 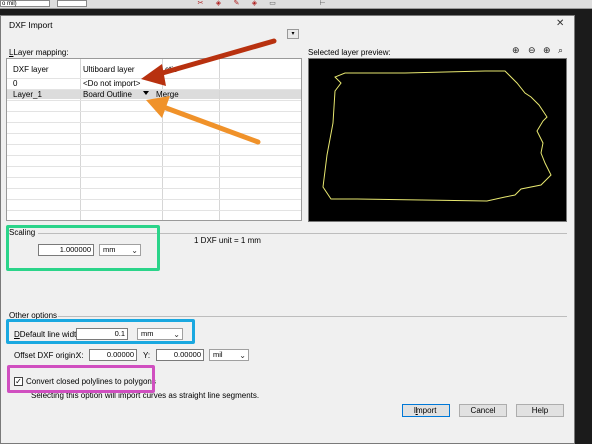 I want to click on red-arrow-annotation, so click(x=209, y=62).